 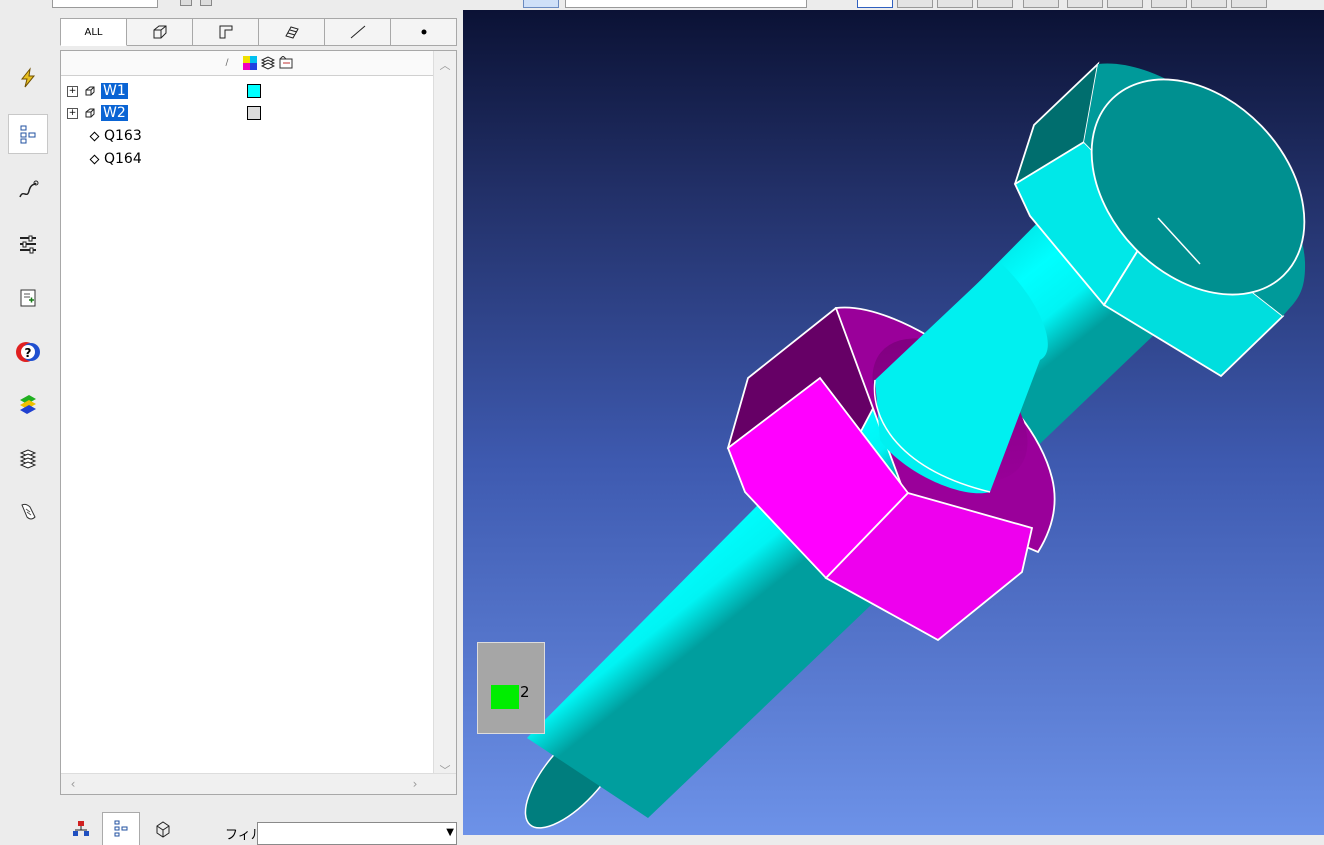 I want to click on scroll-left-icon: ‹, so click(x=73, y=784).